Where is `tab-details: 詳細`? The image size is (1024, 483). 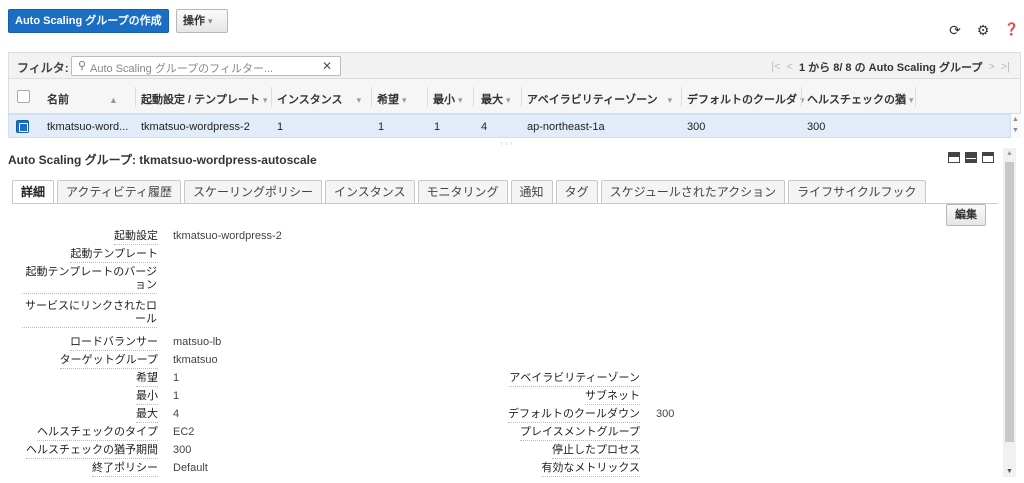 tab-details: 詳細 is located at coordinates (33, 192).